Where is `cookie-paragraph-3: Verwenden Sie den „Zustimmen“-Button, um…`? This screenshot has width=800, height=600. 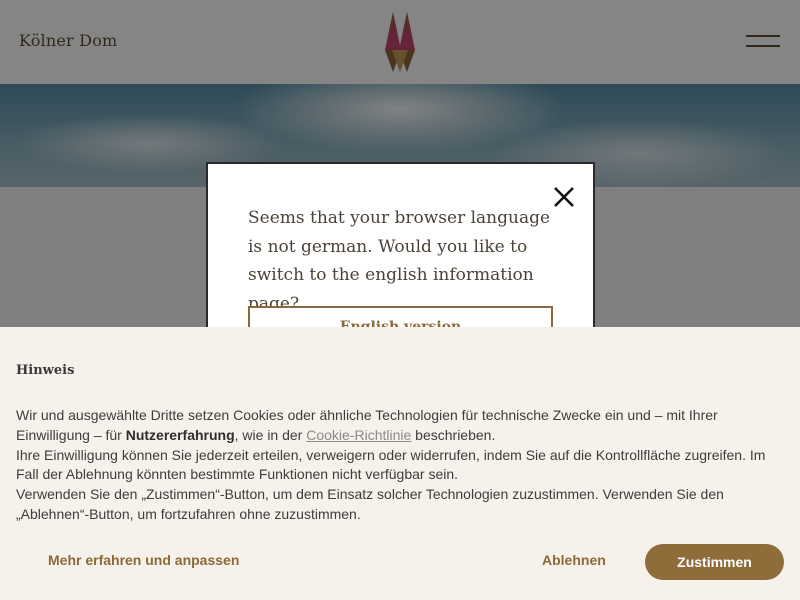 cookie-paragraph-3: Verwenden Sie den „Zustimmen“-Button, um… is located at coordinates (370, 504).